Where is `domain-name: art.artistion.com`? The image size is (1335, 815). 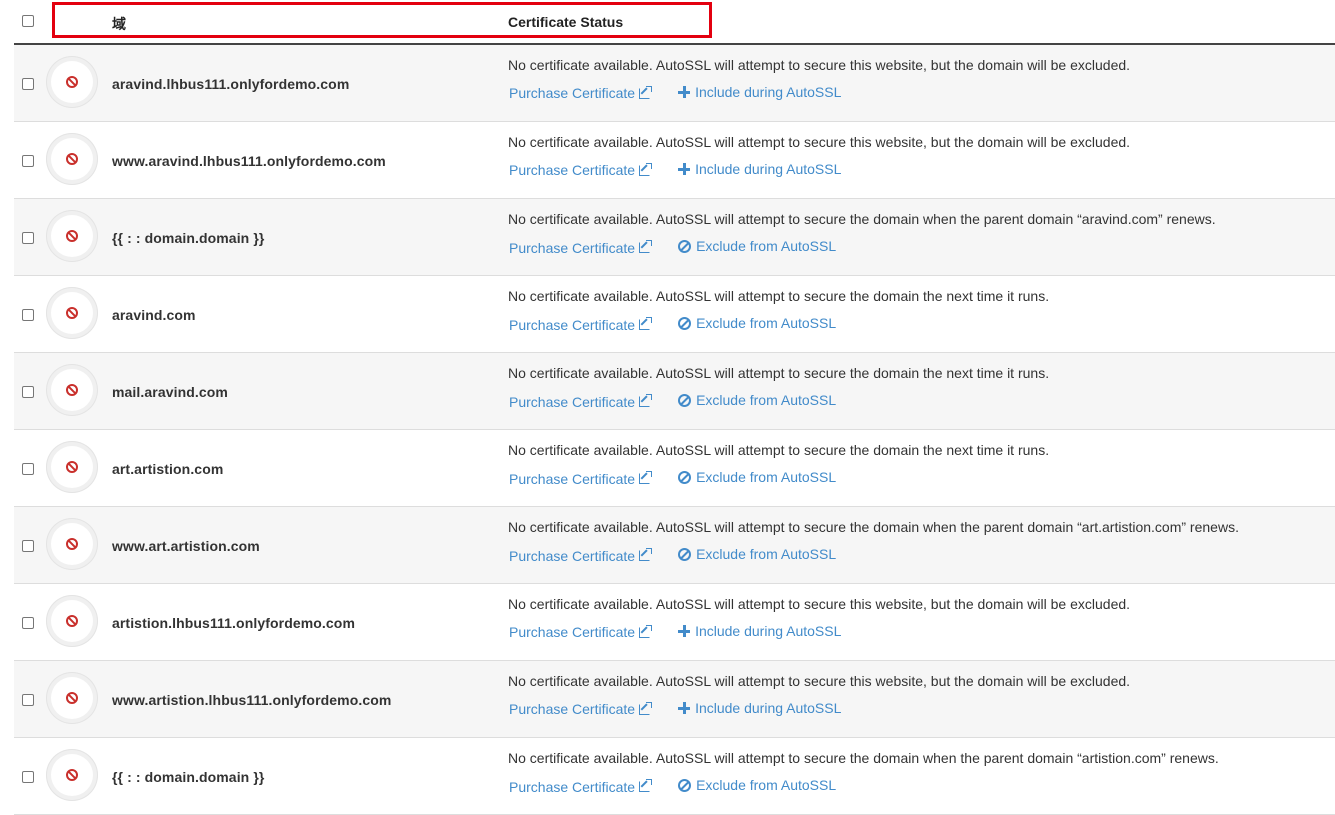 domain-name: art.artistion.com is located at coordinates (168, 469).